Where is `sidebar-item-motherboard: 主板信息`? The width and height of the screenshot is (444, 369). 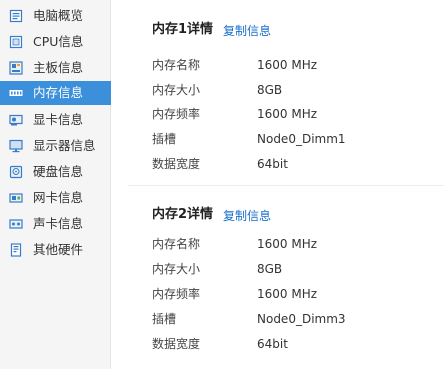 sidebar-item-motherboard: 主板信息 is located at coordinates (55, 68).